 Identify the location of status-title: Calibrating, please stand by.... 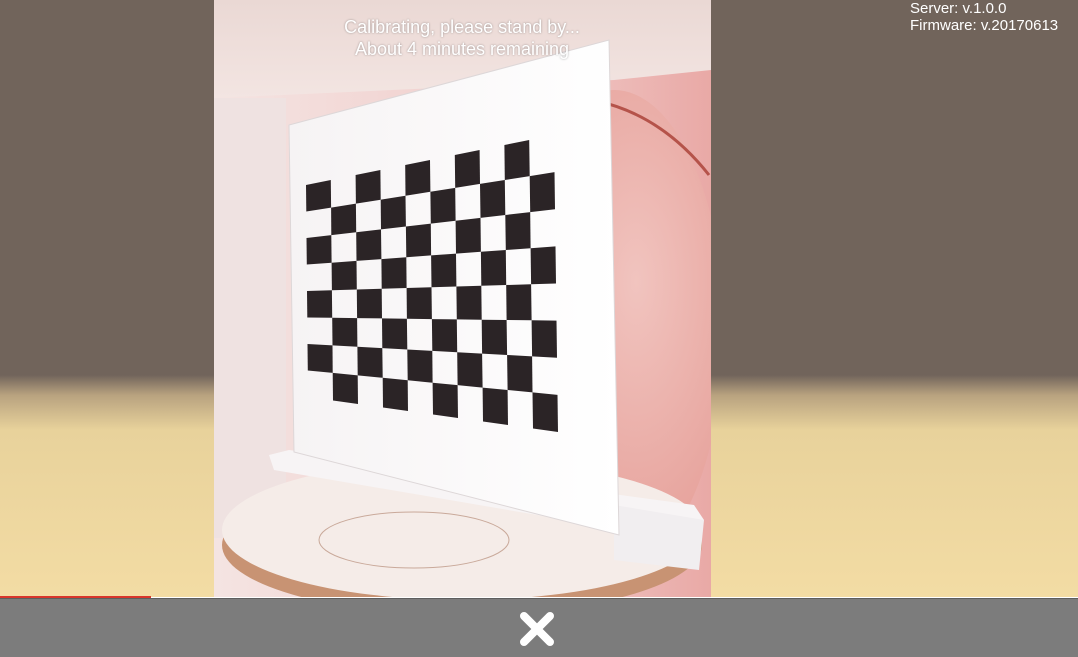
(462, 27).